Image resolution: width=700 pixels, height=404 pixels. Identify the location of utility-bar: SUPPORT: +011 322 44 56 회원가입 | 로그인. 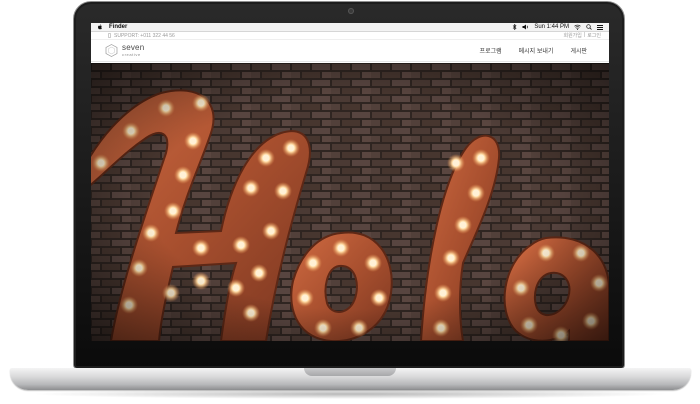
(350, 36).